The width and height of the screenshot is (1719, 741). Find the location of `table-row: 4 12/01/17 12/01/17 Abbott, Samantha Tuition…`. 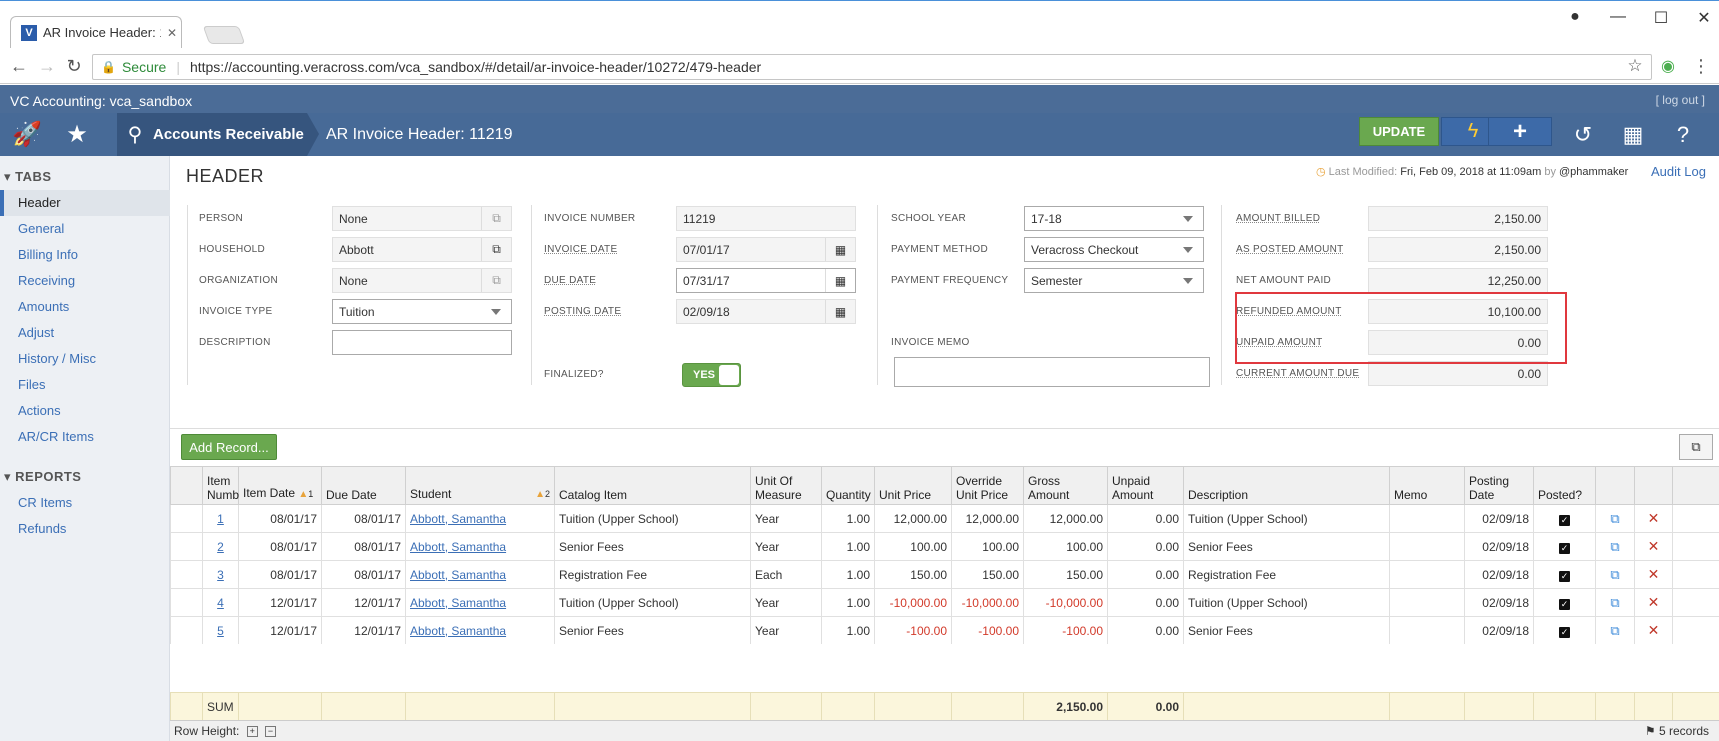

table-row: 4 12/01/17 12/01/17 Abbott, Samantha Tuition… is located at coordinates (944, 602).